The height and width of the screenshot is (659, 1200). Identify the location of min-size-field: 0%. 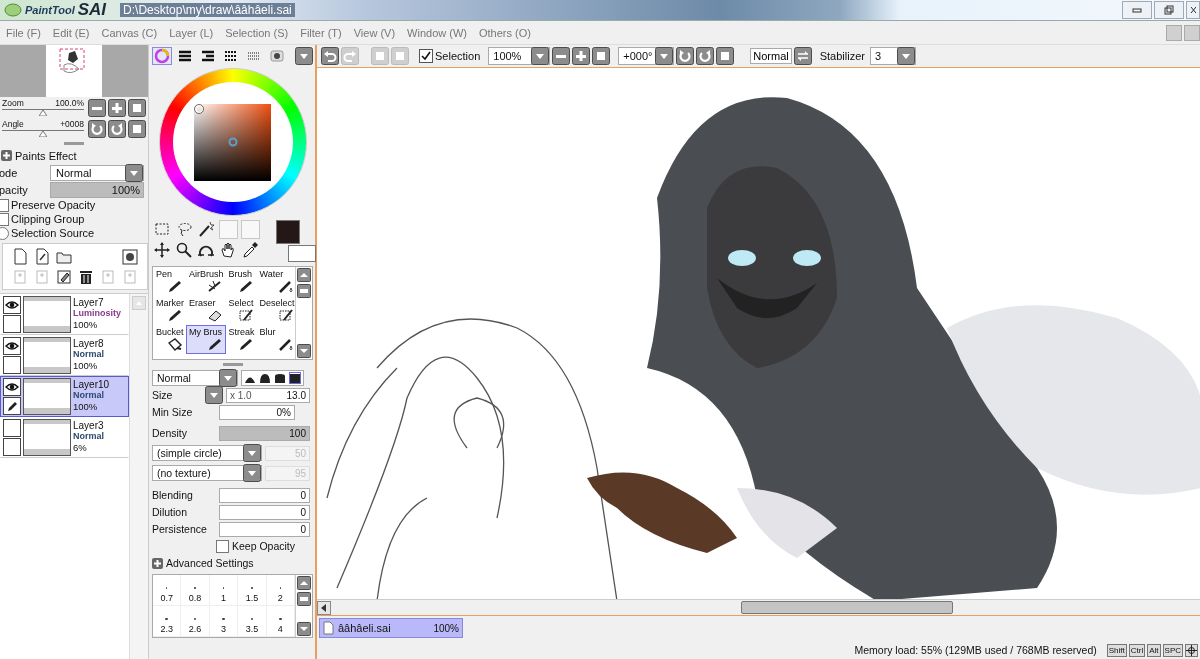
(257, 412).